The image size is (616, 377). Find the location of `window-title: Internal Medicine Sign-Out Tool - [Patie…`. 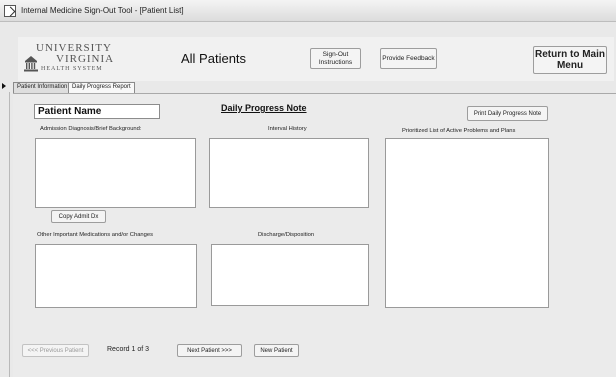

window-title: Internal Medicine Sign-Out Tool - [Patie… is located at coordinates (102, 10).